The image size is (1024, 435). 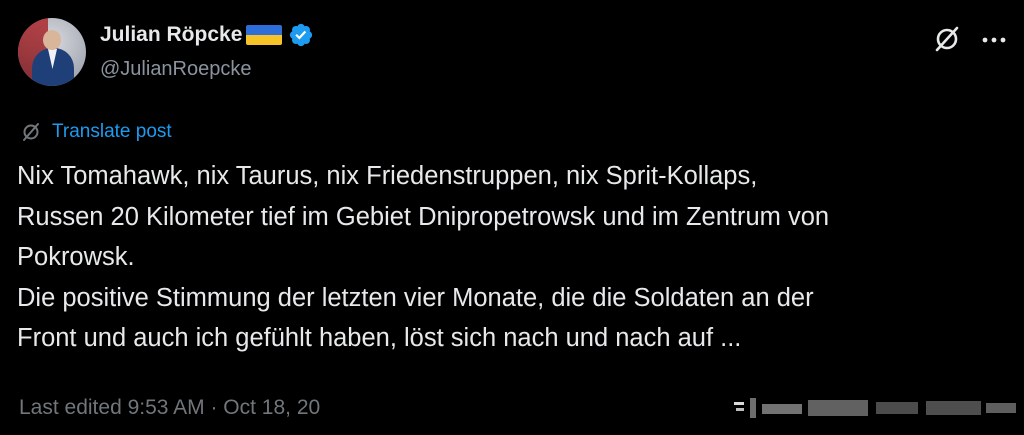 I want to click on author-name-row: Julian Röpcke, so click(x=207, y=35).